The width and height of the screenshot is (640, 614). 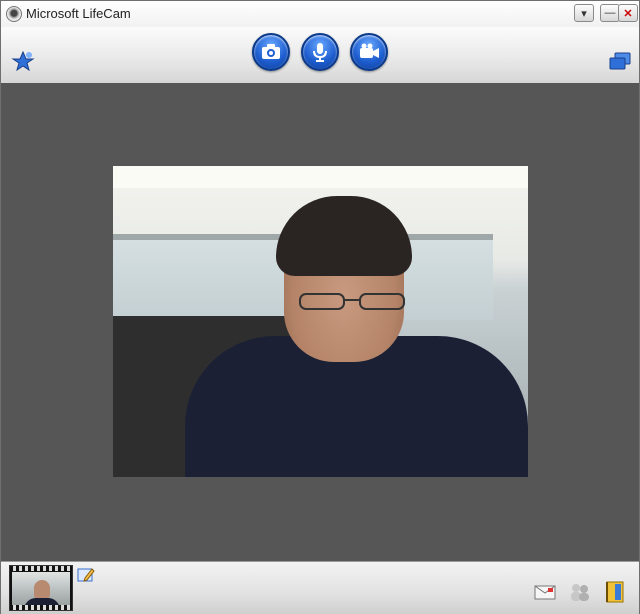 I want to click on close-icon: ✕, so click(x=628, y=13).